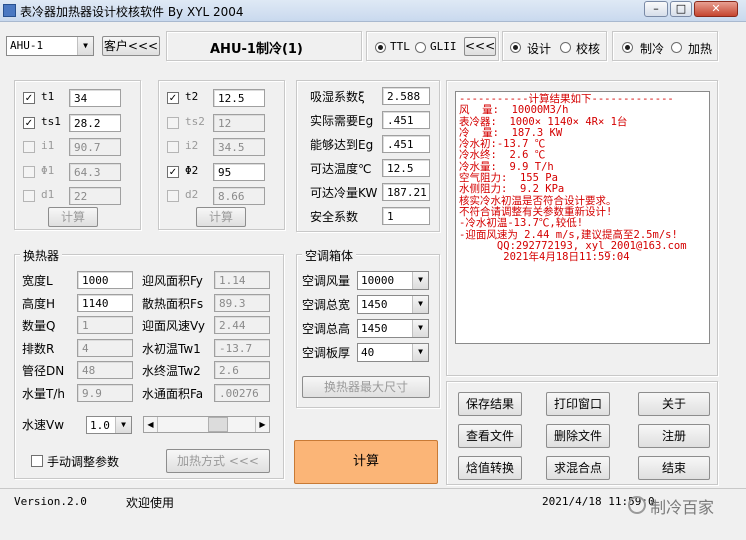  I want to click on row-value-field: 12, so click(239, 122).